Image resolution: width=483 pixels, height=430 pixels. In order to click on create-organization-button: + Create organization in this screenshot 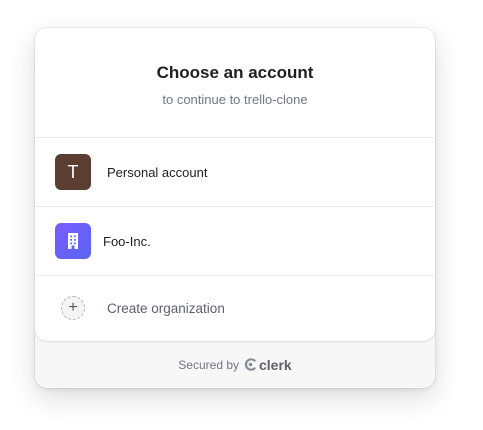, I will do `click(235, 308)`.